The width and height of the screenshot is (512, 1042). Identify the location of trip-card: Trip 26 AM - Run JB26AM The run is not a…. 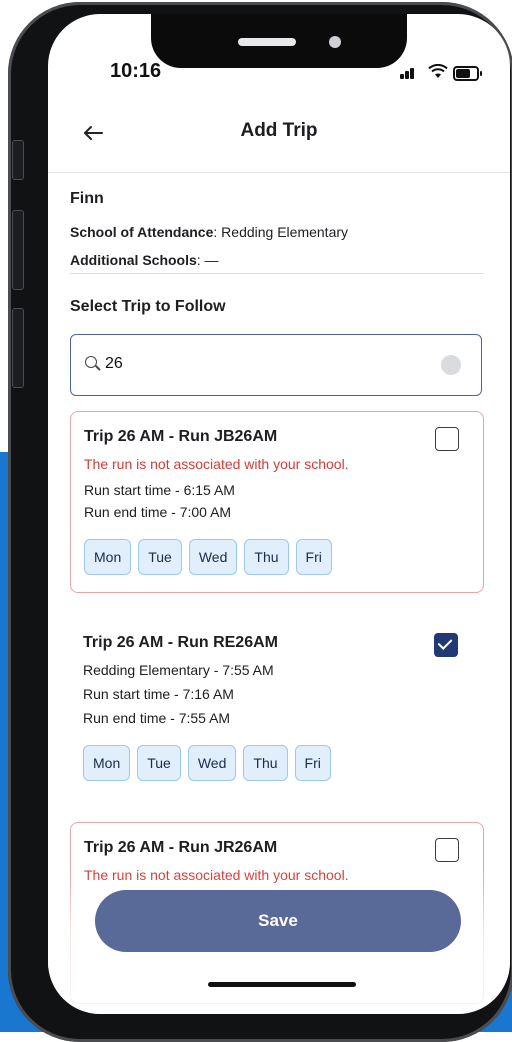
(277, 502).